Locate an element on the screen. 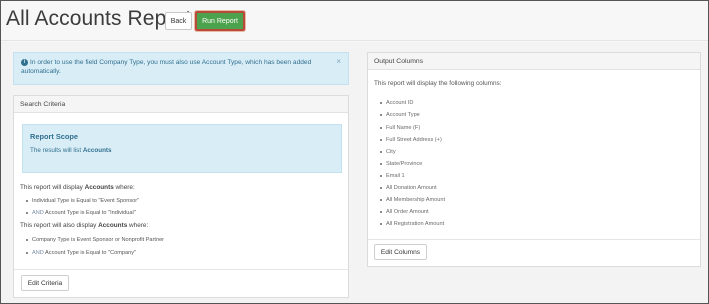  page-title: All Accounts Report is located at coordinates (99, 18).